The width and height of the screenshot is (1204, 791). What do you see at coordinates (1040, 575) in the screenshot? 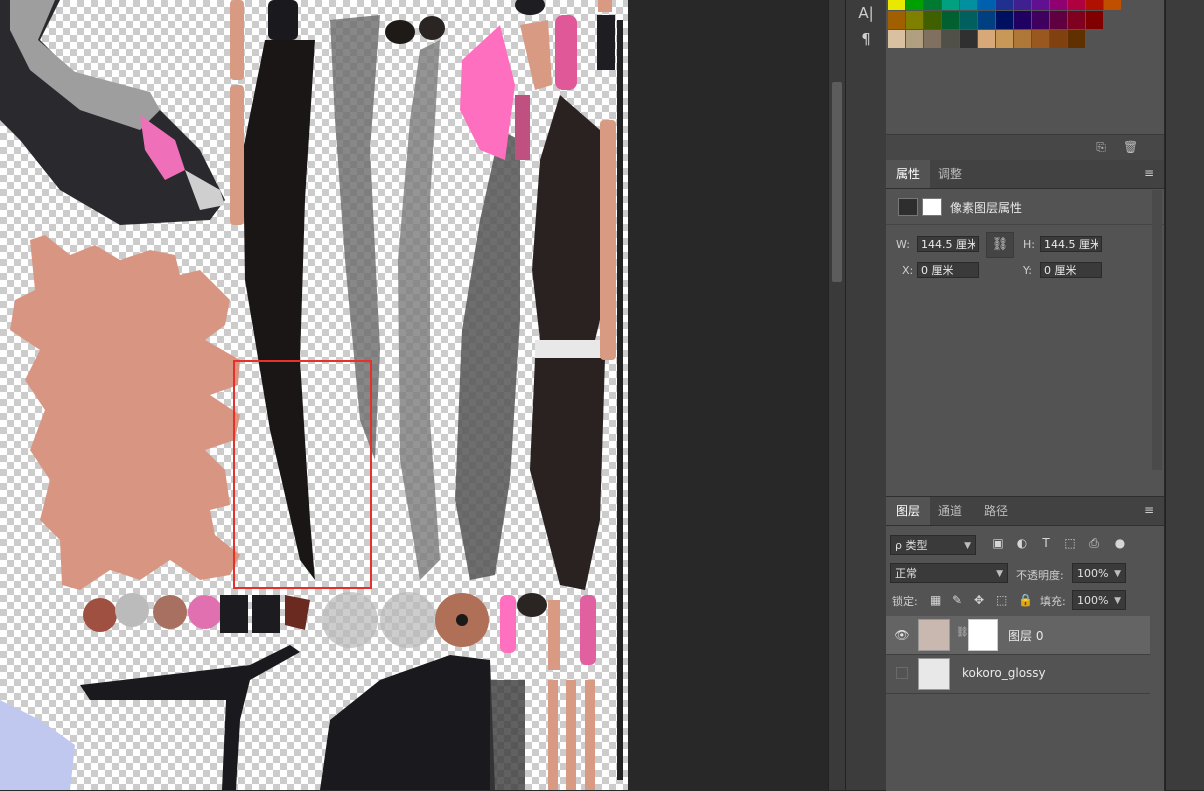
I see `opacity-label: 不透明度:` at bounding box center [1040, 575].